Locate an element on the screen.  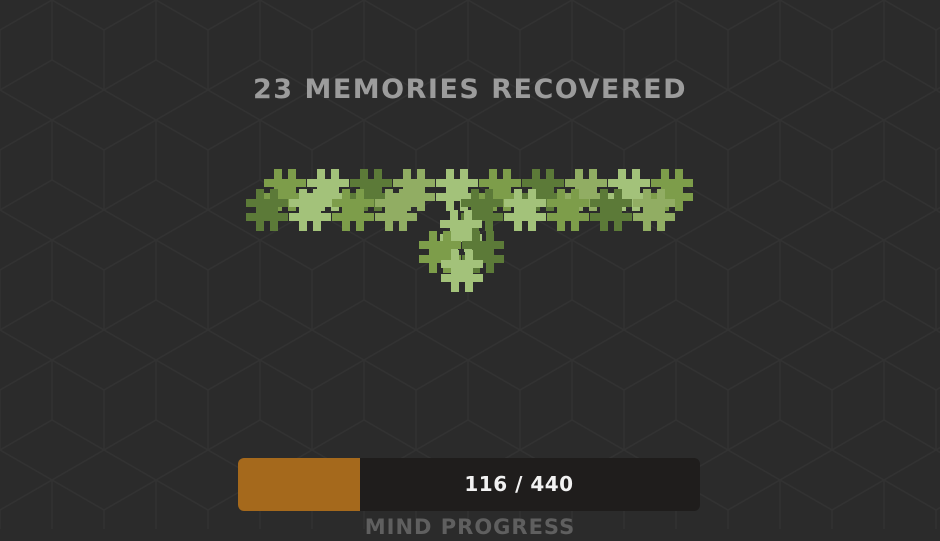
mind-progress-bar: 116 / 440 is located at coordinates (469, 484).